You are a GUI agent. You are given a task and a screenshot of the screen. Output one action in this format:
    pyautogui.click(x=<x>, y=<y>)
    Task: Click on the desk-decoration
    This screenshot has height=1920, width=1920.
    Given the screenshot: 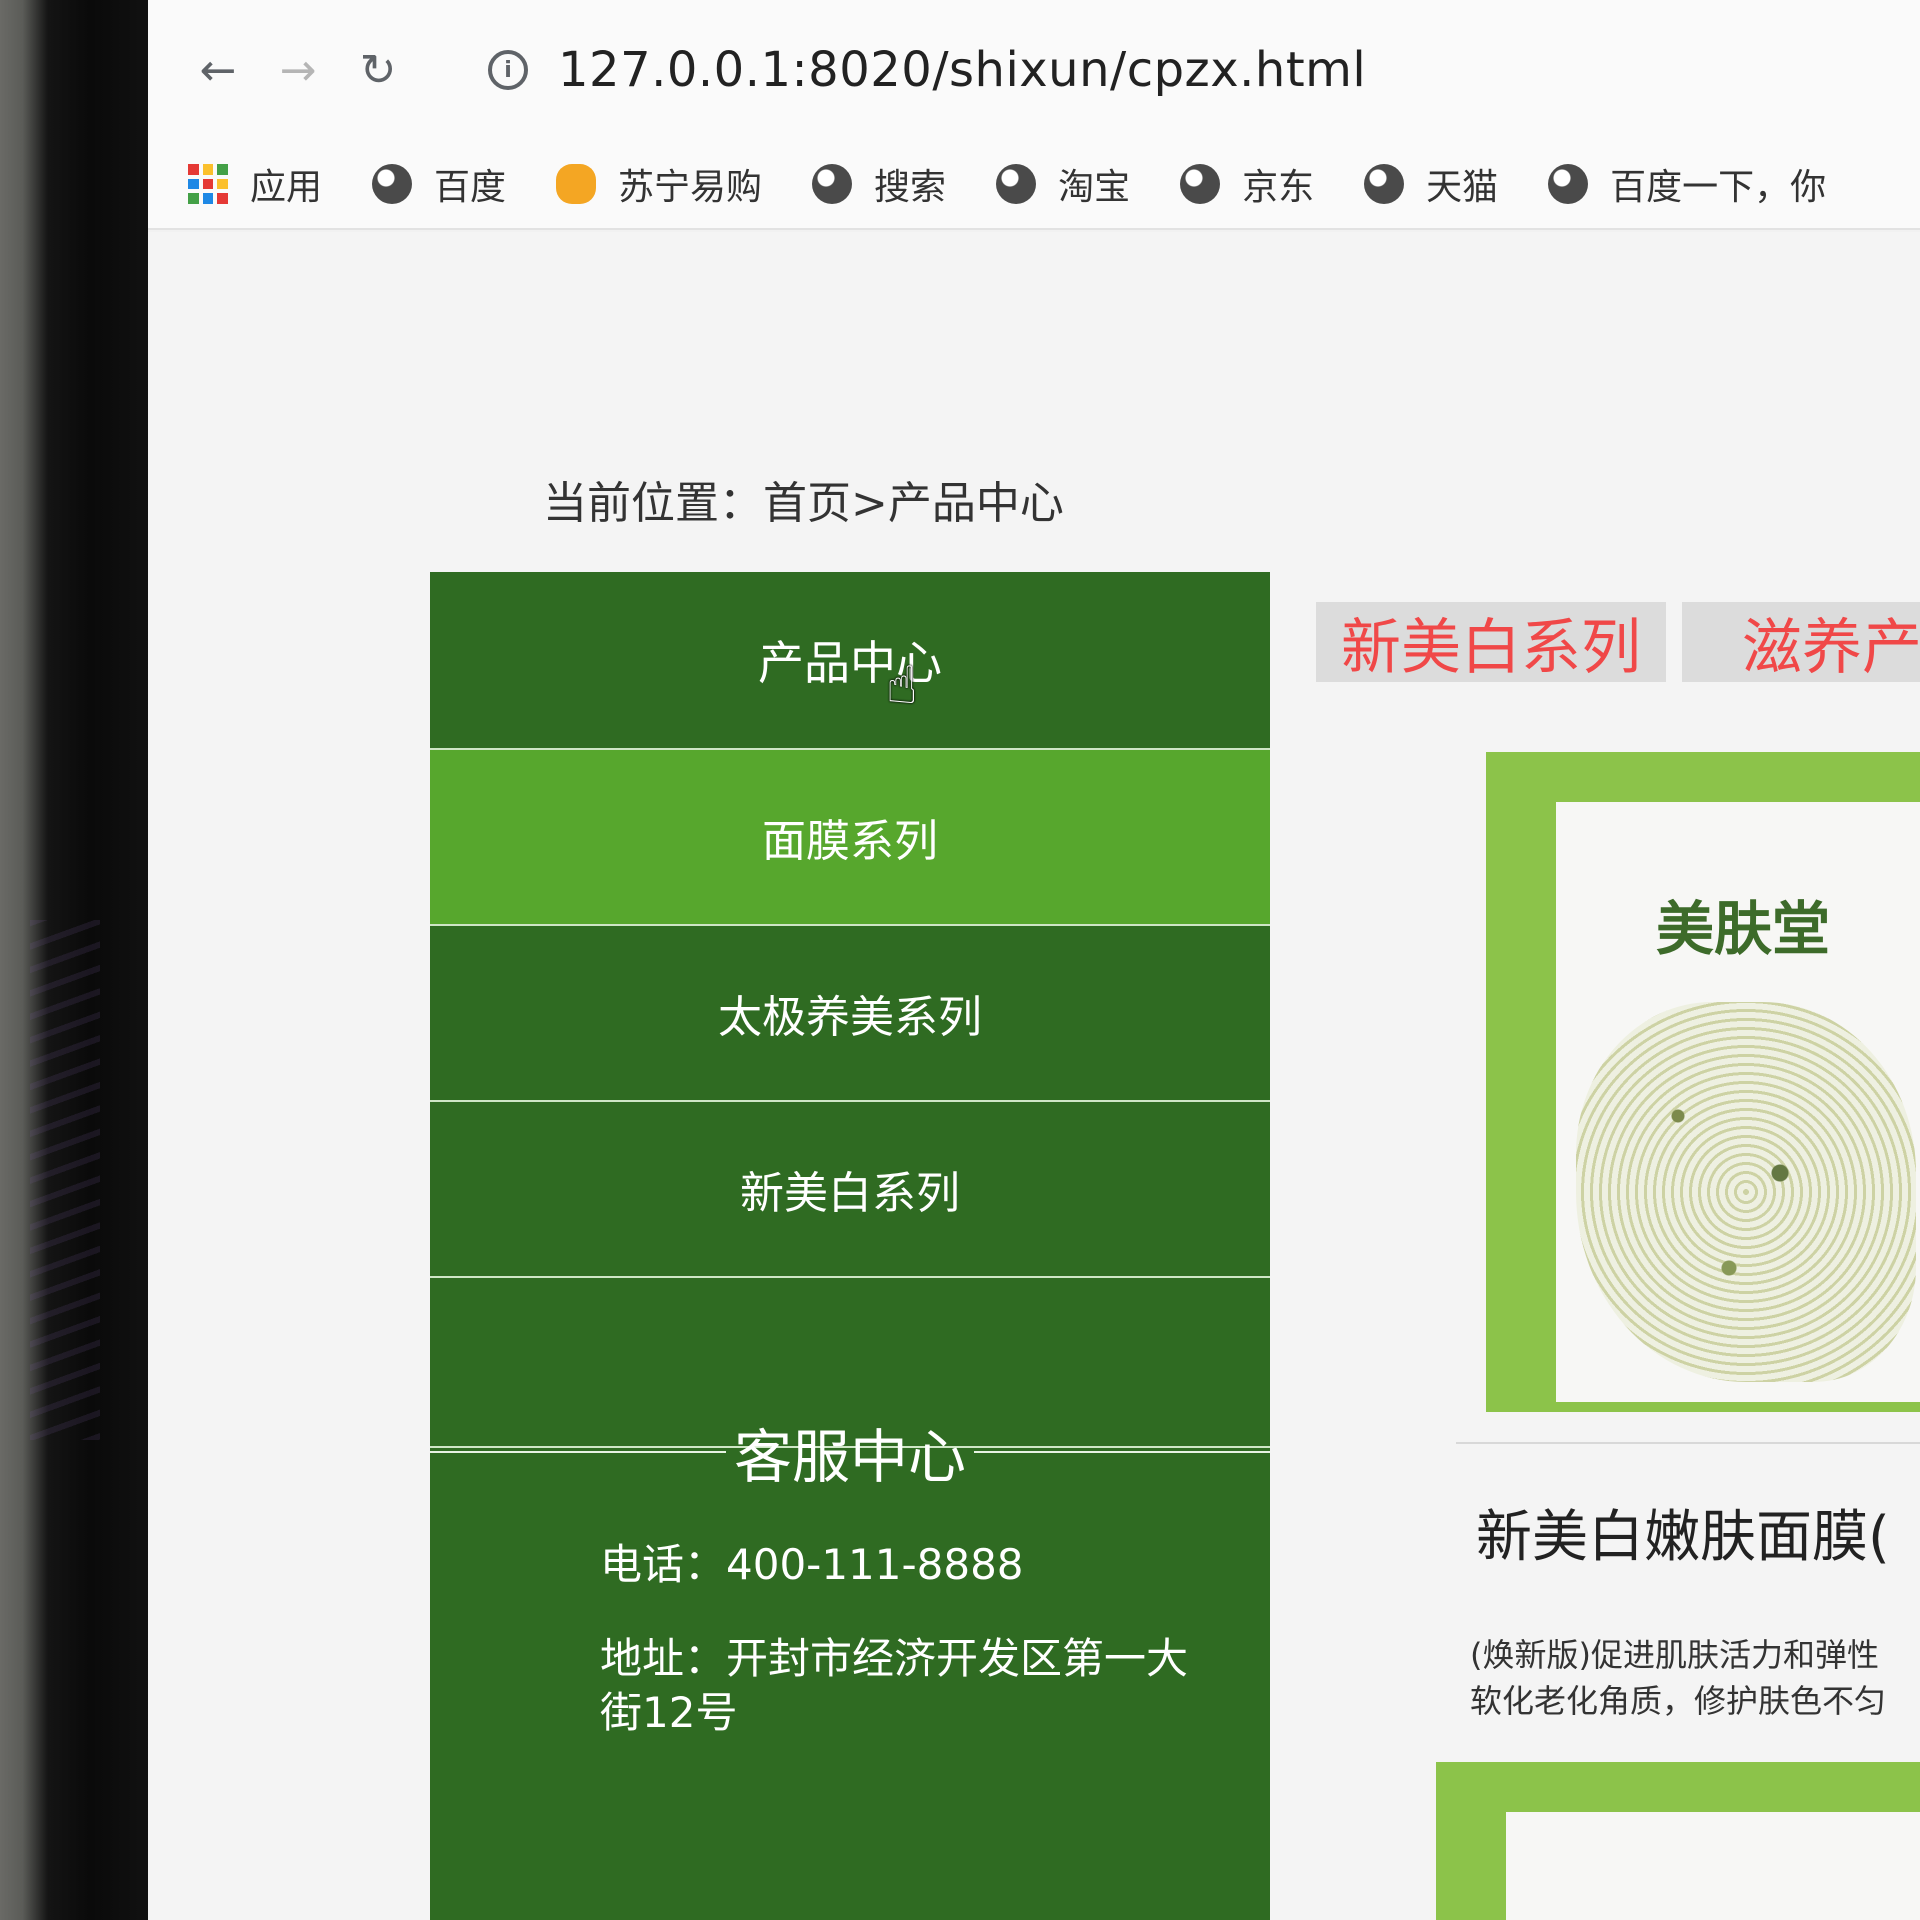 What is the action you would take?
    pyautogui.click(x=65, y=1180)
    